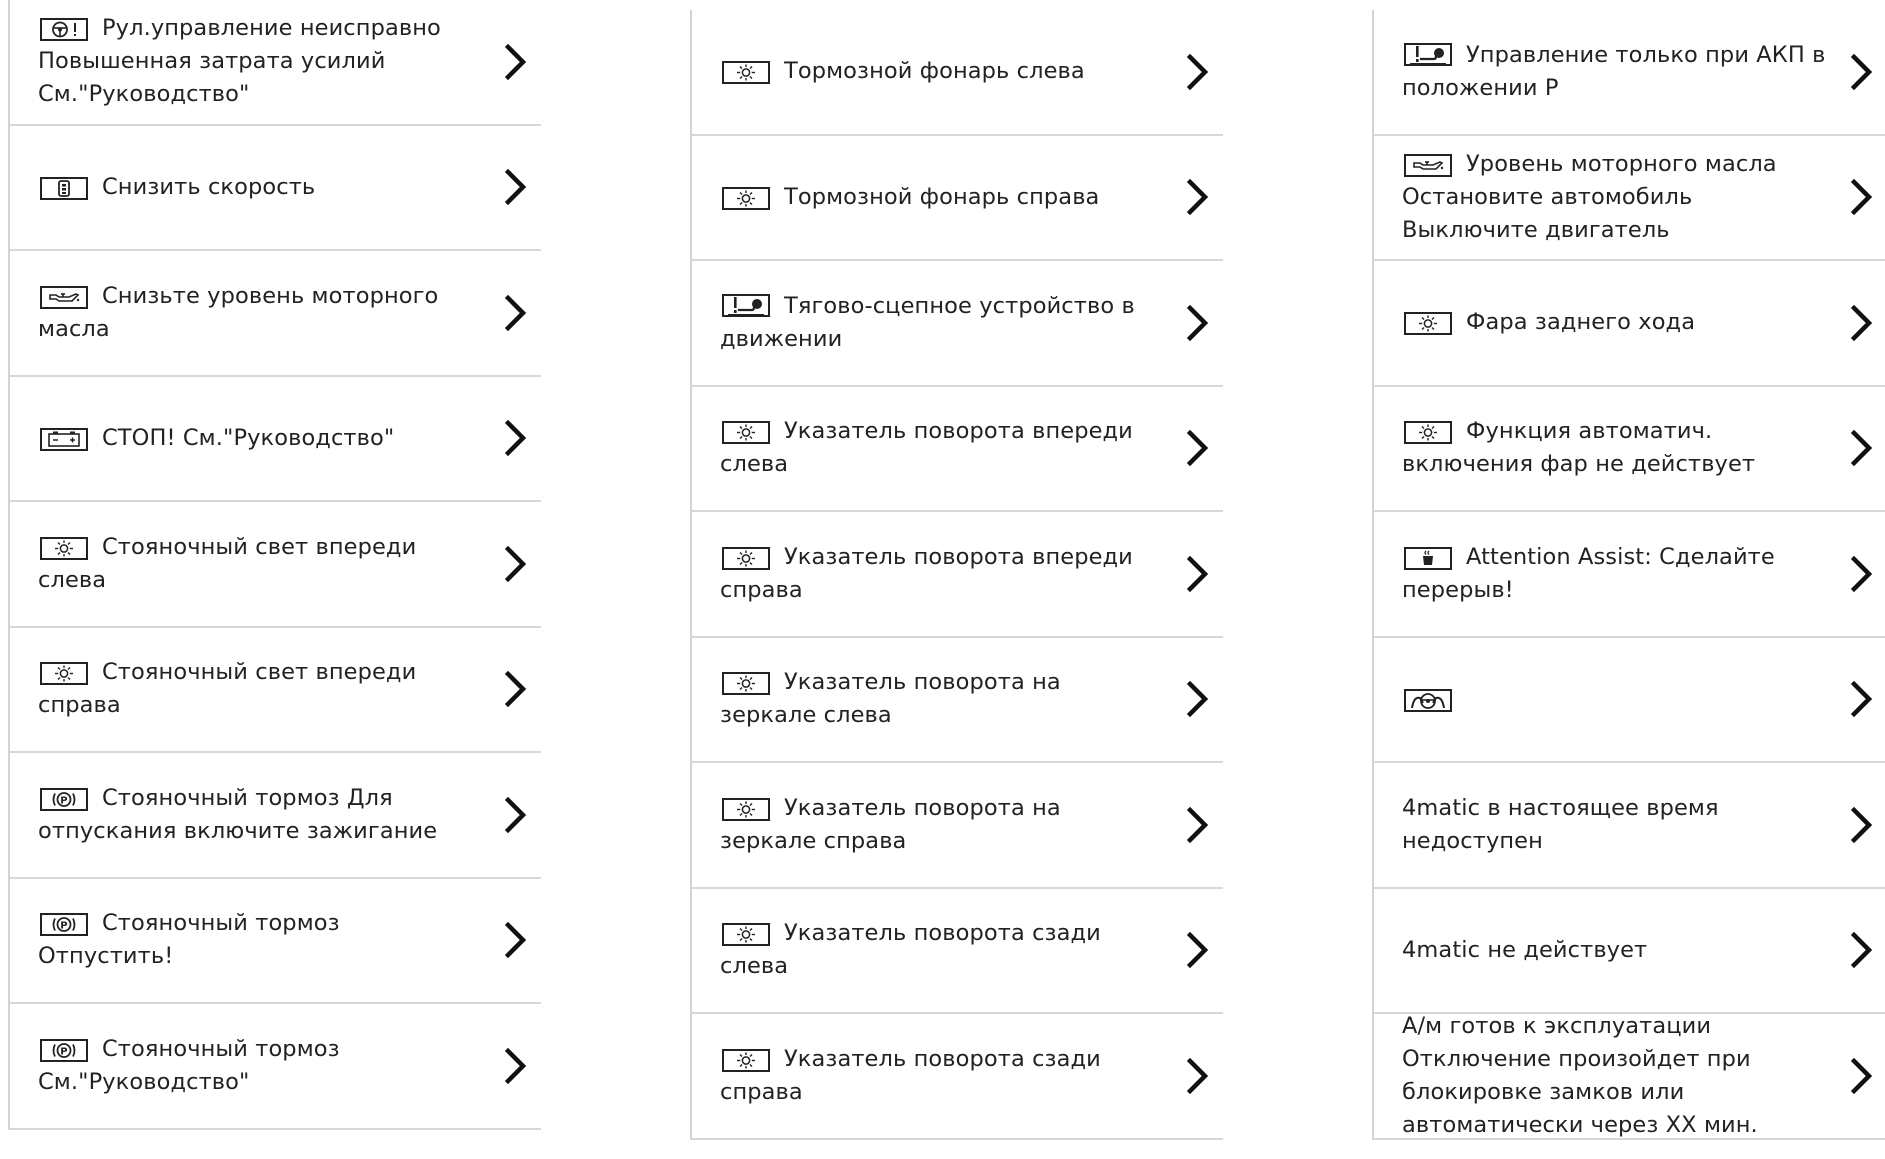 The width and height of the screenshot is (1885, 1159). I want to click on message-item: P Стояночный тормоз Отпустить!, so click(275, 941).